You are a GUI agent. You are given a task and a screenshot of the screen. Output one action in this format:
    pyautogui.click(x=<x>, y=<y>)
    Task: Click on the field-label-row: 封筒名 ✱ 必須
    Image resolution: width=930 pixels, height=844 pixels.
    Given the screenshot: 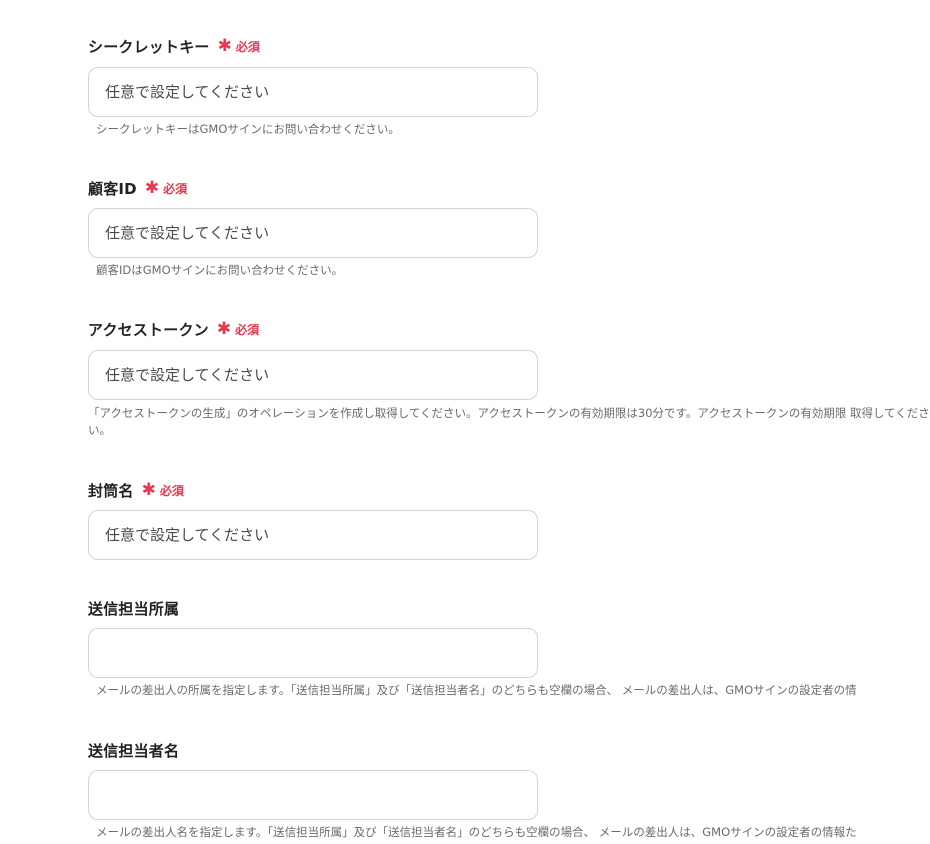 What is the action you would take?
    pyautogui.click(x=136, y=490)
    